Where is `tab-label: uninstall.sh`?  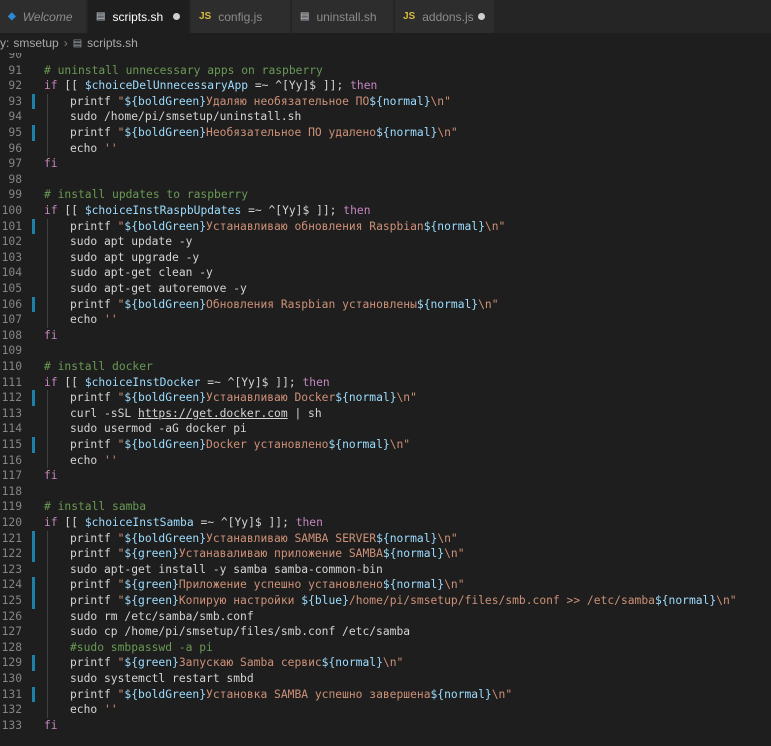 tab-label: uninstall.sh is located at coordinates (346, 16).